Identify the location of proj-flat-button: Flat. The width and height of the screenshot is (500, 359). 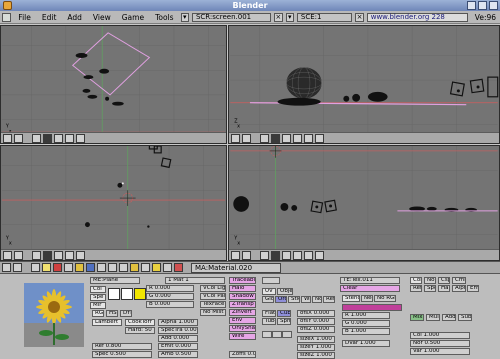
(269, 313).